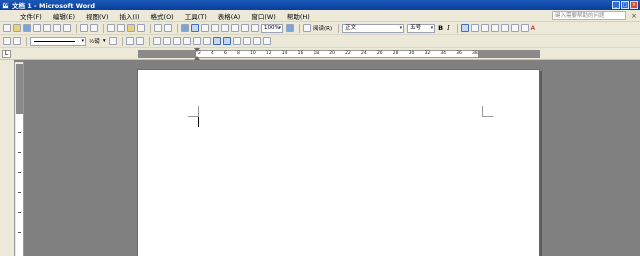  Describe the element at coordinates (216, 41) in the screenshot. I see `table-autoformat-icon` at that location.